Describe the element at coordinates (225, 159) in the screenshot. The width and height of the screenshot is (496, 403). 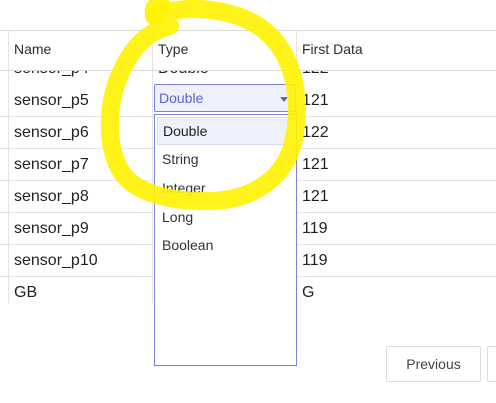
I see `type-option-string: String` at that location.